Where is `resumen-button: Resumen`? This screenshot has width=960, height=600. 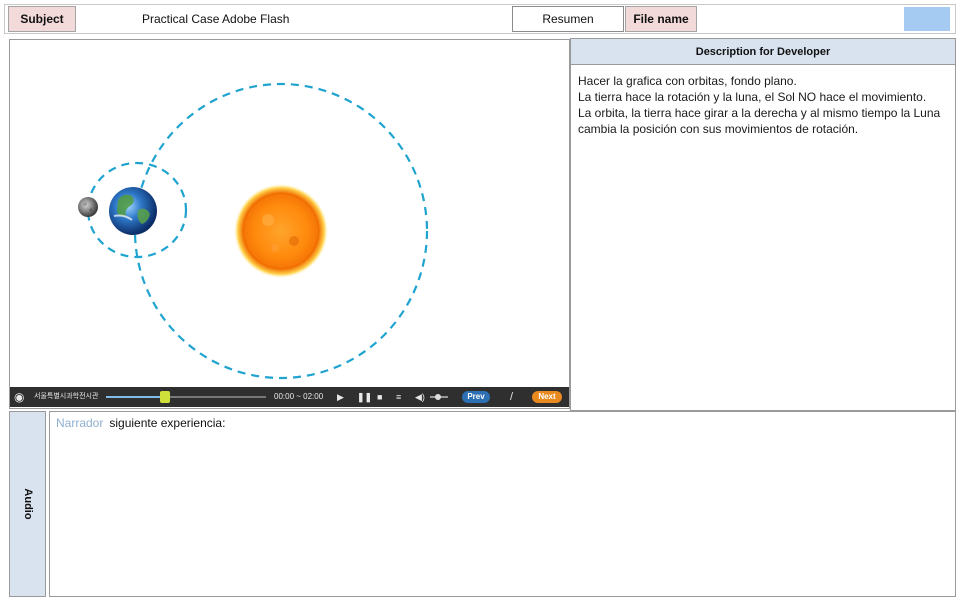
resumen-button: Resumen is located at coordinates (568, 19).